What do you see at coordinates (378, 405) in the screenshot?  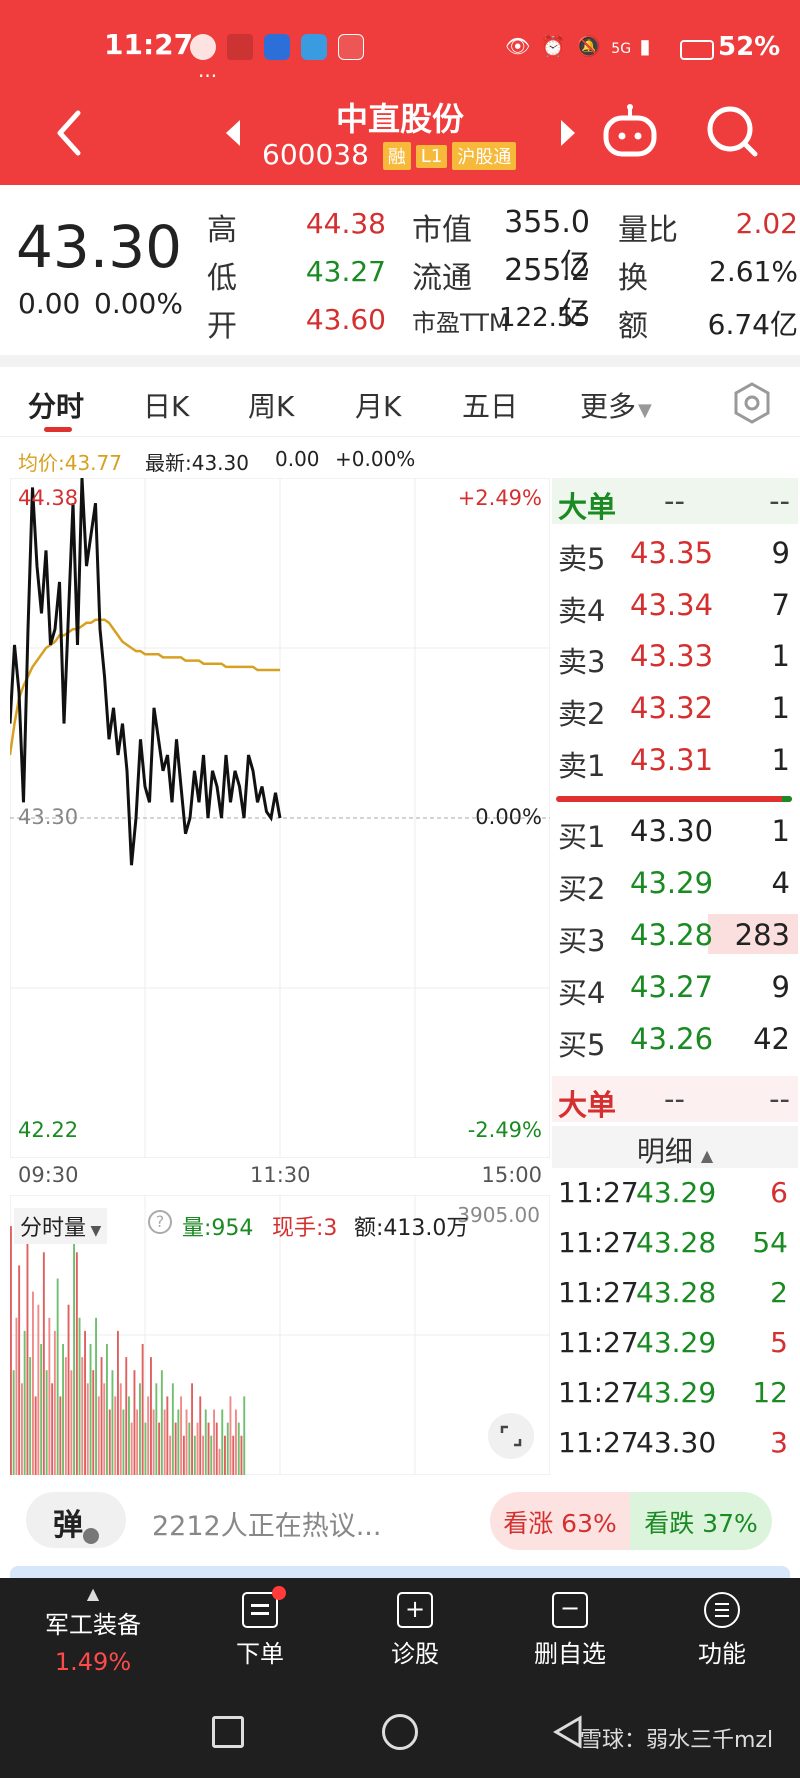 I see `tab-monthly-k: 月K` at bounding box center [378, 405].